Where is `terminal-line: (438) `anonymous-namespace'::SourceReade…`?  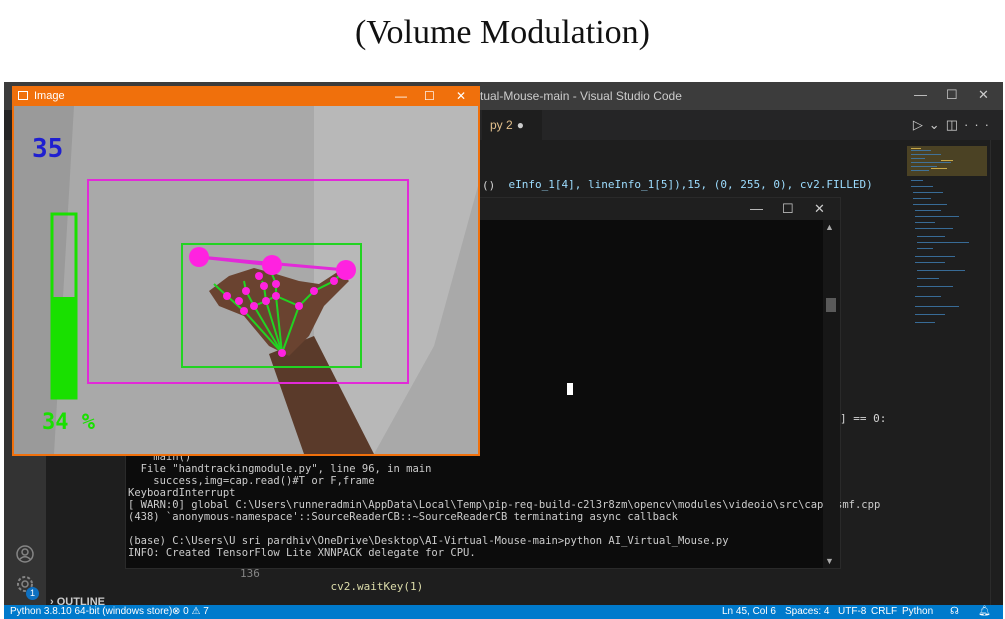 terminal-line: (438) `anonymous-namespace'::SourceReade… is located at coordinates (403, 517).